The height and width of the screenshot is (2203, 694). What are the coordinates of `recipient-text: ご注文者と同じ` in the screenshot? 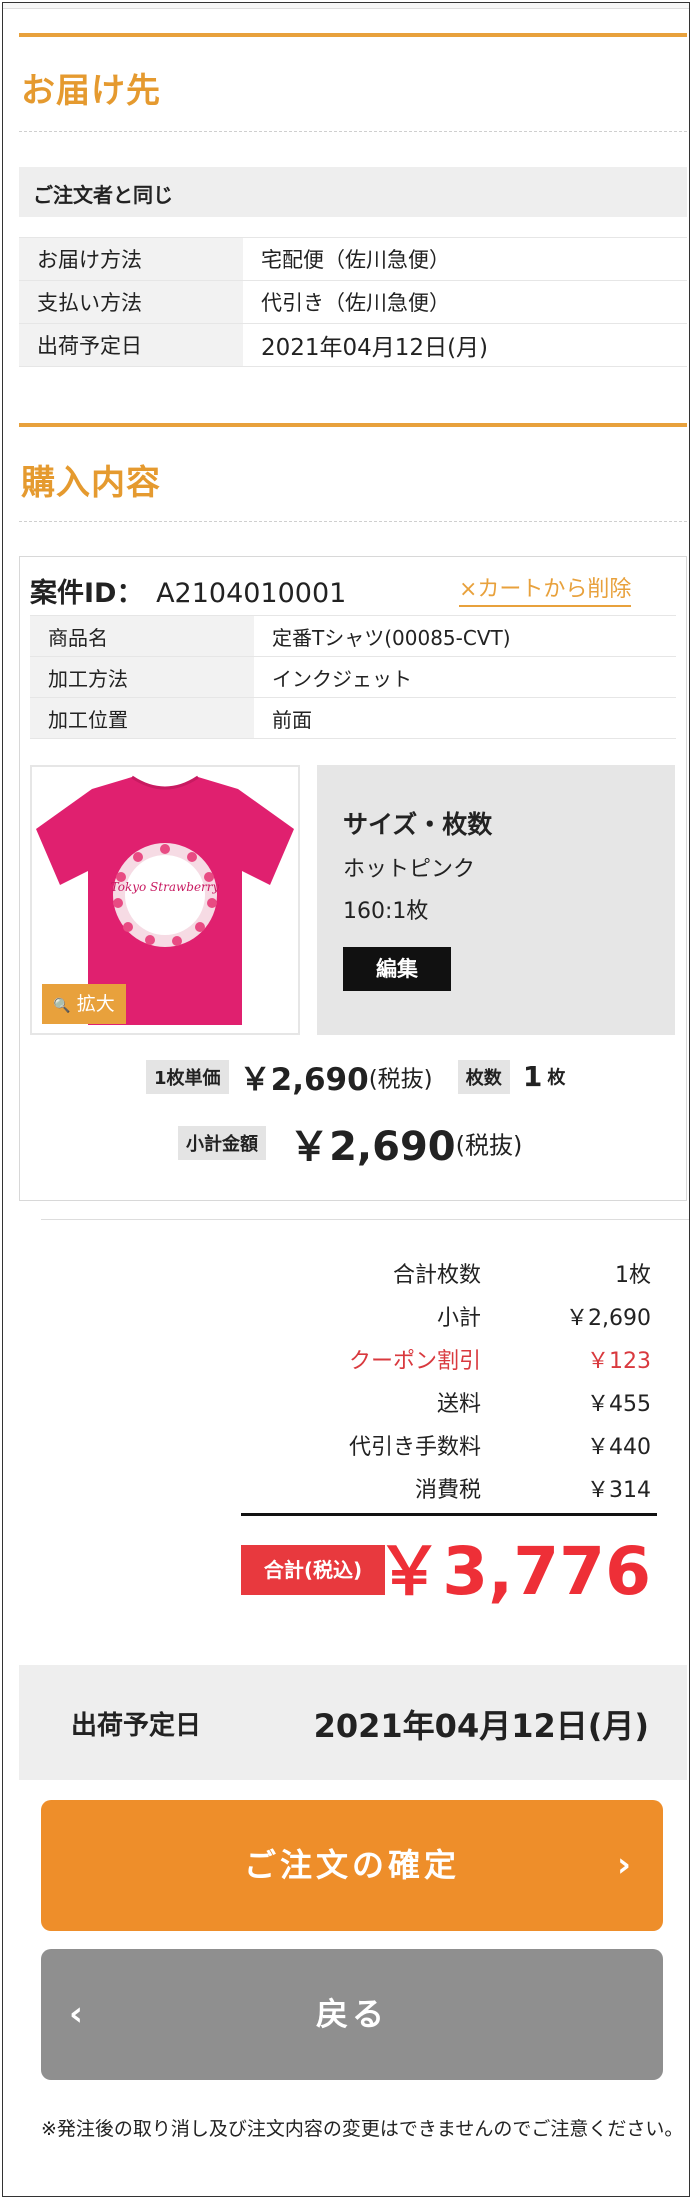 It's located at (103, 195).